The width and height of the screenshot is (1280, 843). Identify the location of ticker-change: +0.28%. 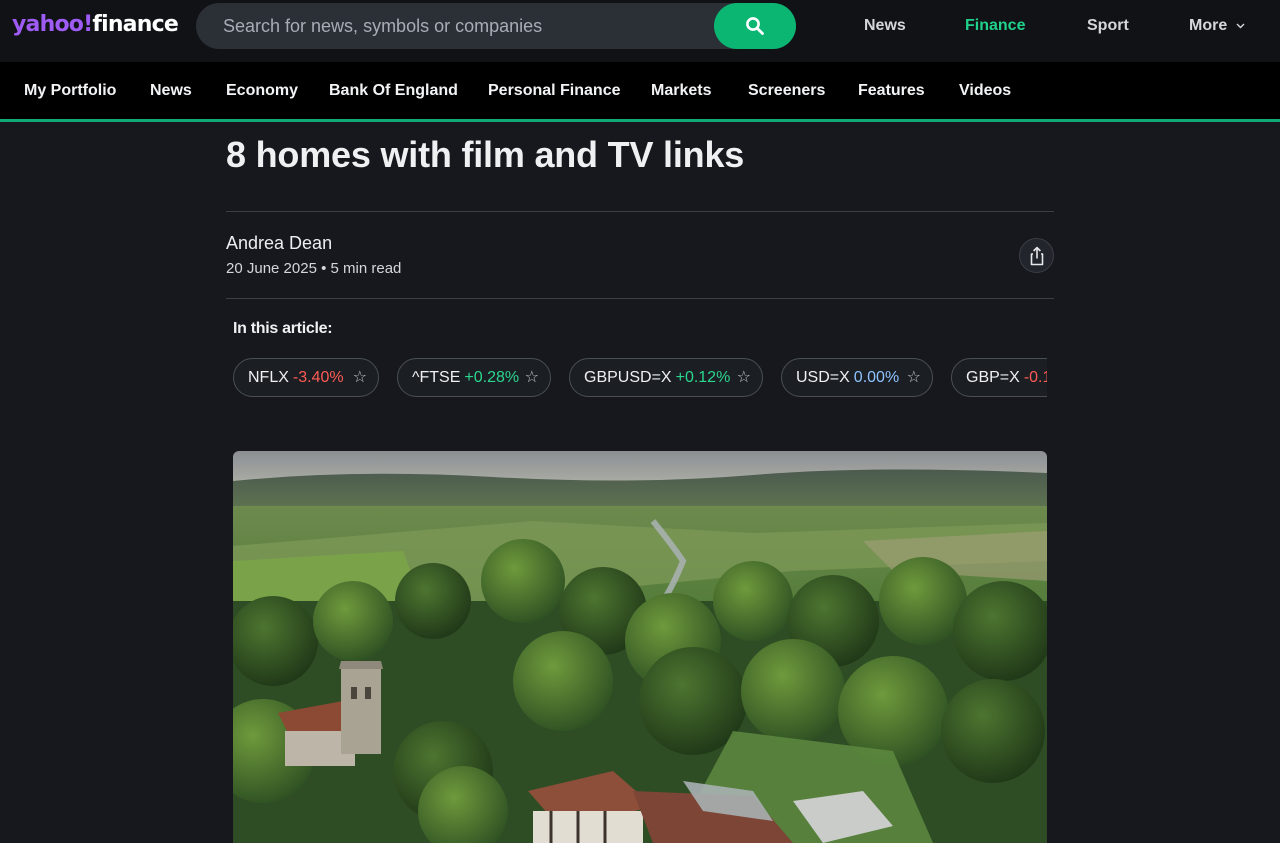
(492, 377).